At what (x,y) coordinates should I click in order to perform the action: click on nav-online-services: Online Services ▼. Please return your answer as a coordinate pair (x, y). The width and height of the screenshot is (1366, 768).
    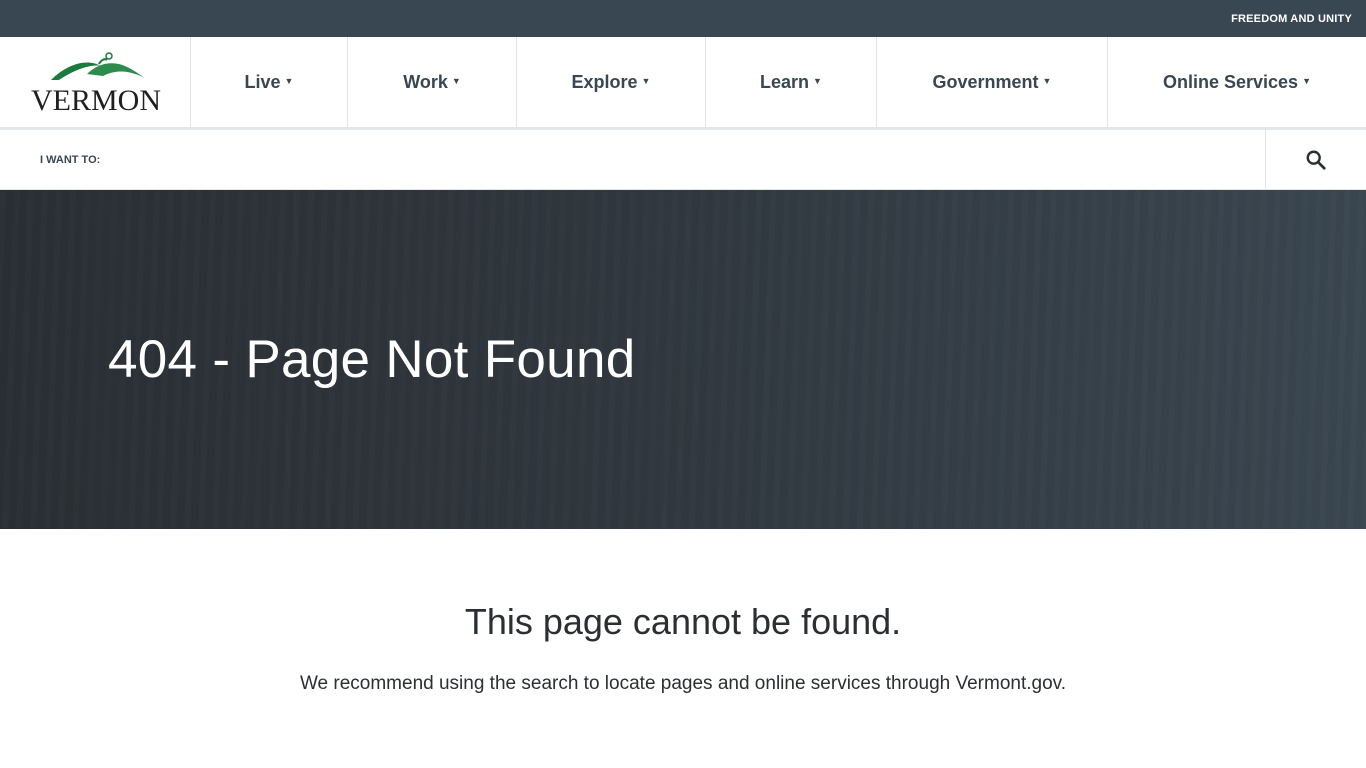
    Looking at the image, I should click on (1237, 82).